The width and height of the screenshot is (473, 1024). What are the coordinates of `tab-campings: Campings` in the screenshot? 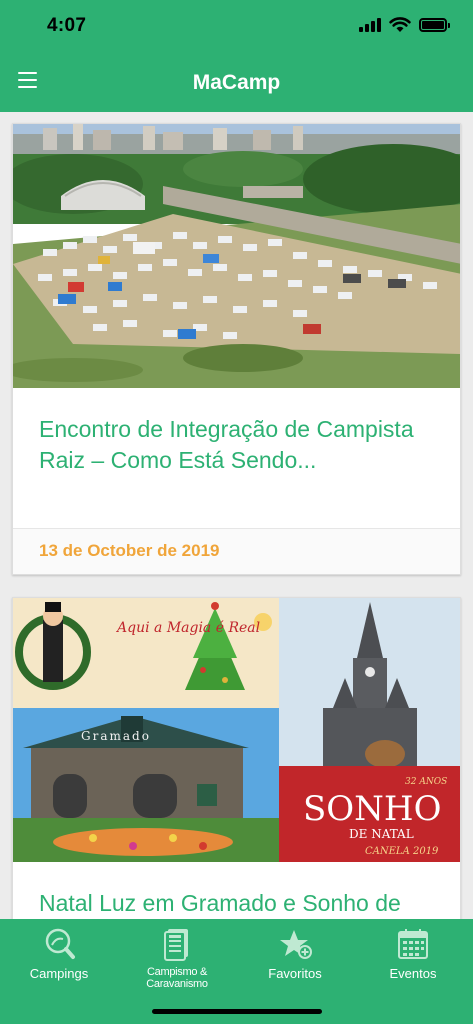 It's located at (59, 959).